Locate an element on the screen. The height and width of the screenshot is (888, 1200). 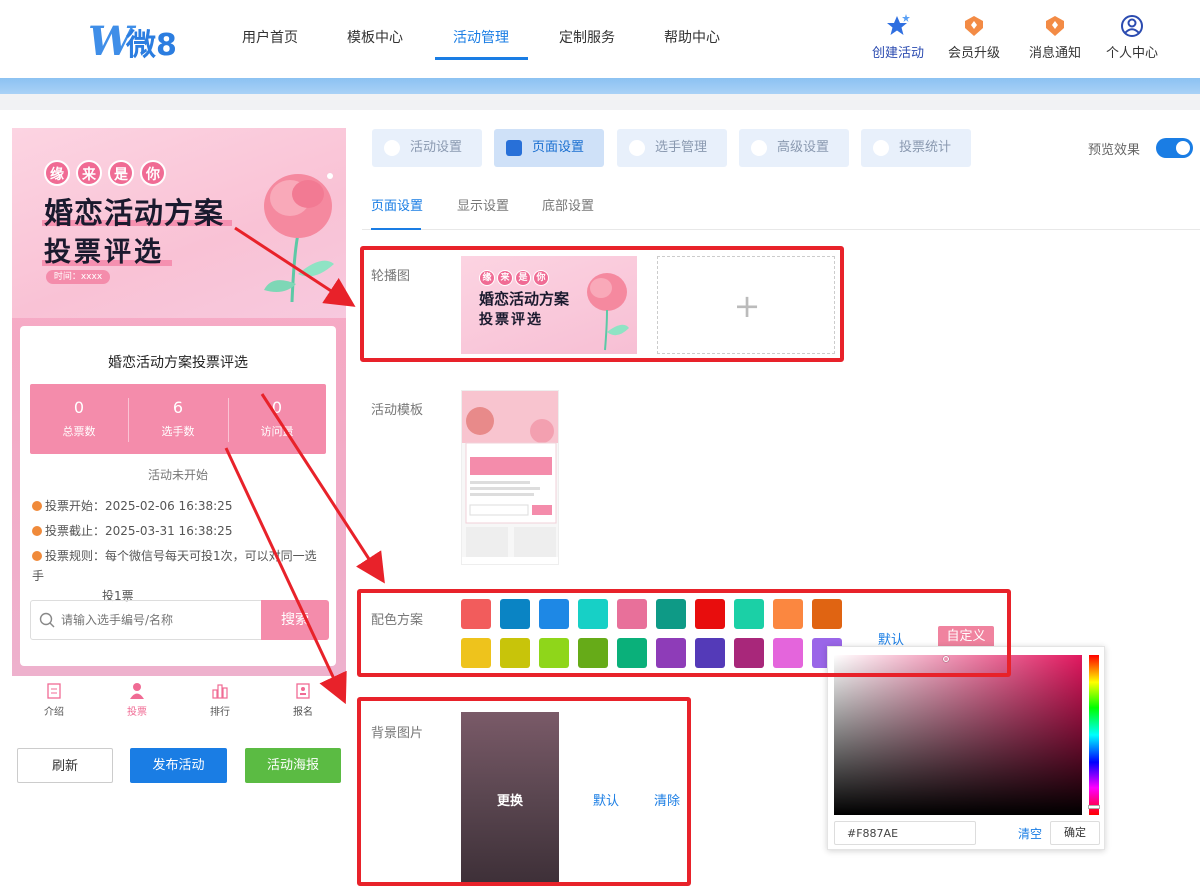
profile-label: 个人中心 is located at coordinates (1131, 53).